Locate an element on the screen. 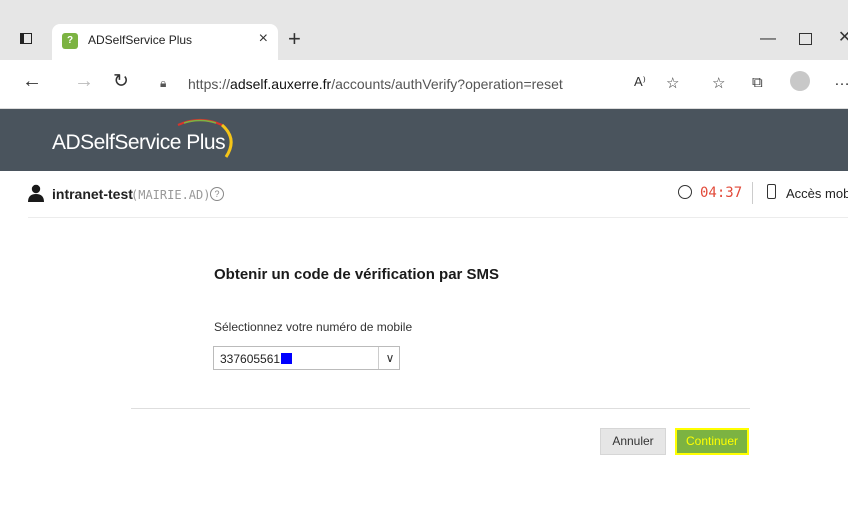  tab-title: ADSelfService Plus is located at coordinates (140, 40).